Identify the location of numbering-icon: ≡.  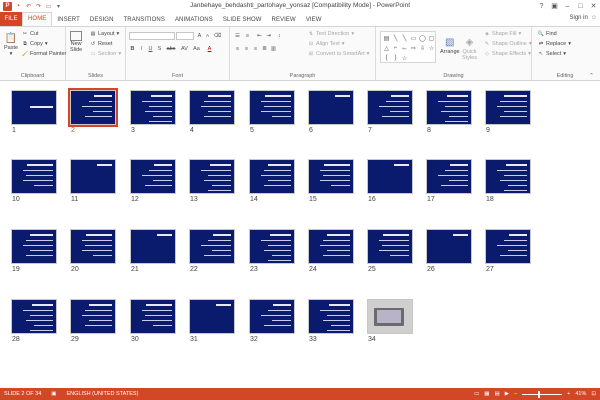
(247, 35).